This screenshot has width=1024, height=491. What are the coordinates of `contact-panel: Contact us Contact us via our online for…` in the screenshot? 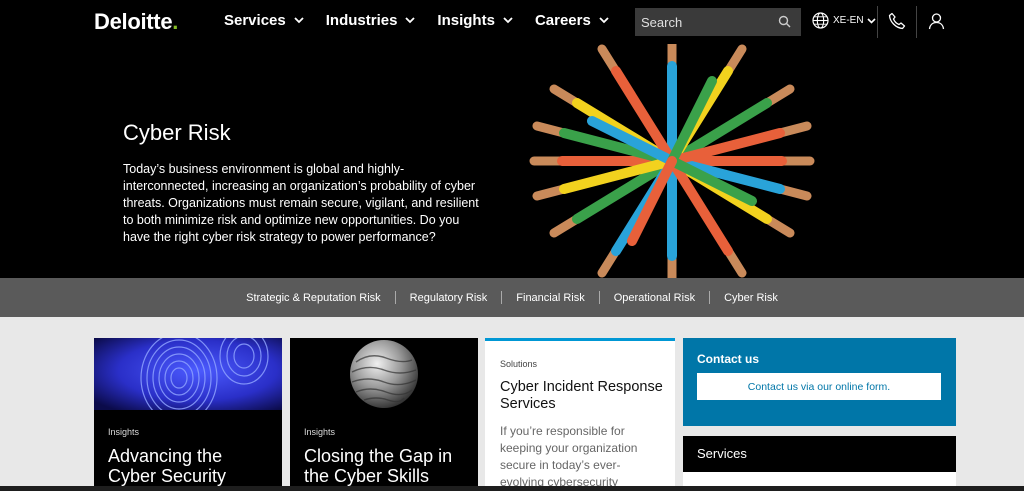 It's located at (819, 382).